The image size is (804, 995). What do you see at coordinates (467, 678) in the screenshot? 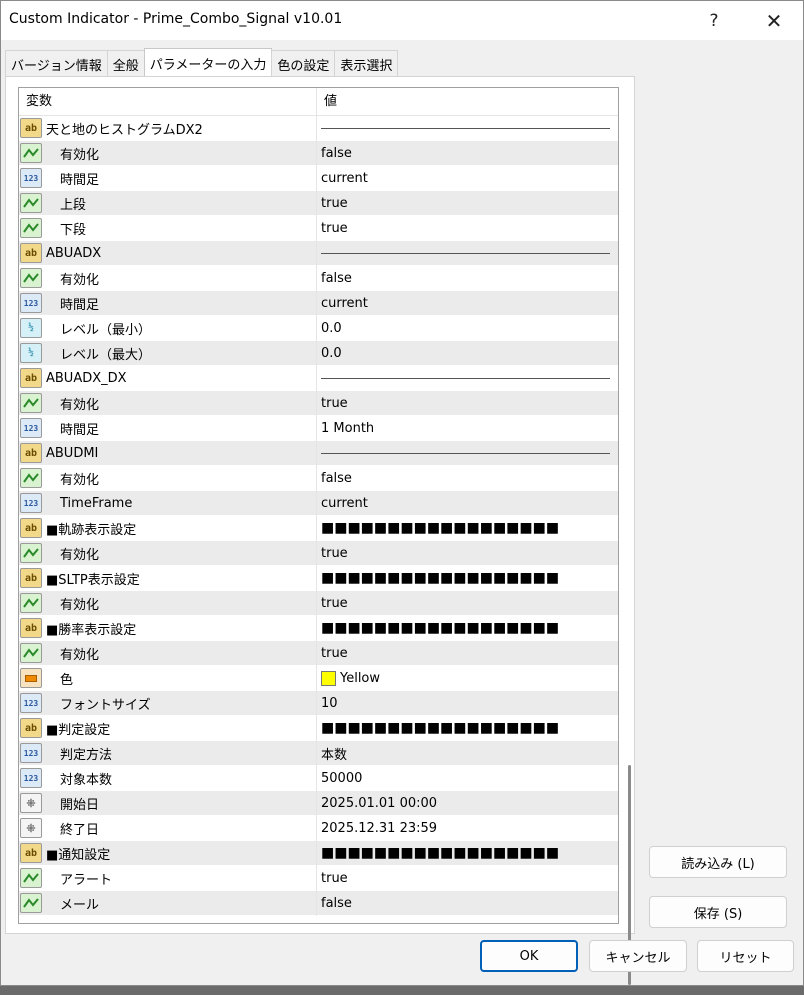
I see `value-cell: Yellow` at bounding box center [467, 678].